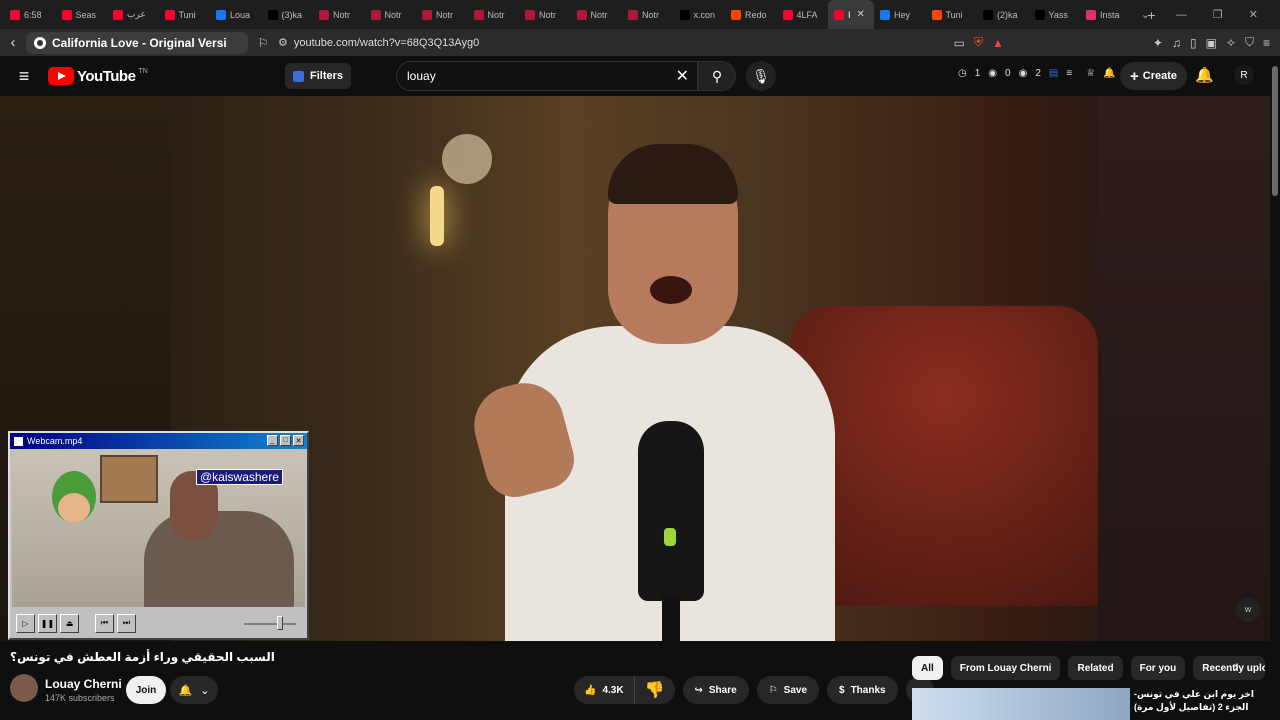  What do you see at coordinates (788, 690) in the screenshot?
I see `save-button: ⚐ Save` at bounding box center [788, 690].